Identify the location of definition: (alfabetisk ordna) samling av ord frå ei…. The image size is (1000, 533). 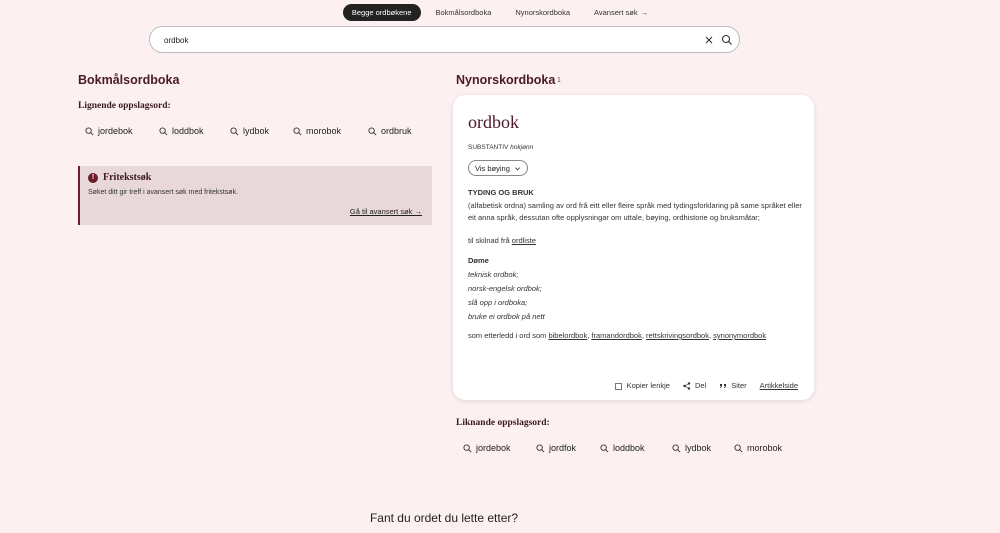
(635, 211).